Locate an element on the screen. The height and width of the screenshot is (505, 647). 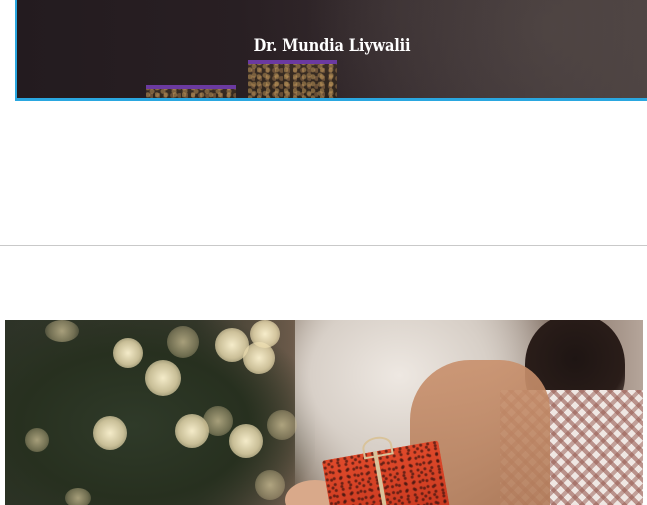
event-card-title: Dr. Mundia Liywalii is located at coordinates (332, 46).